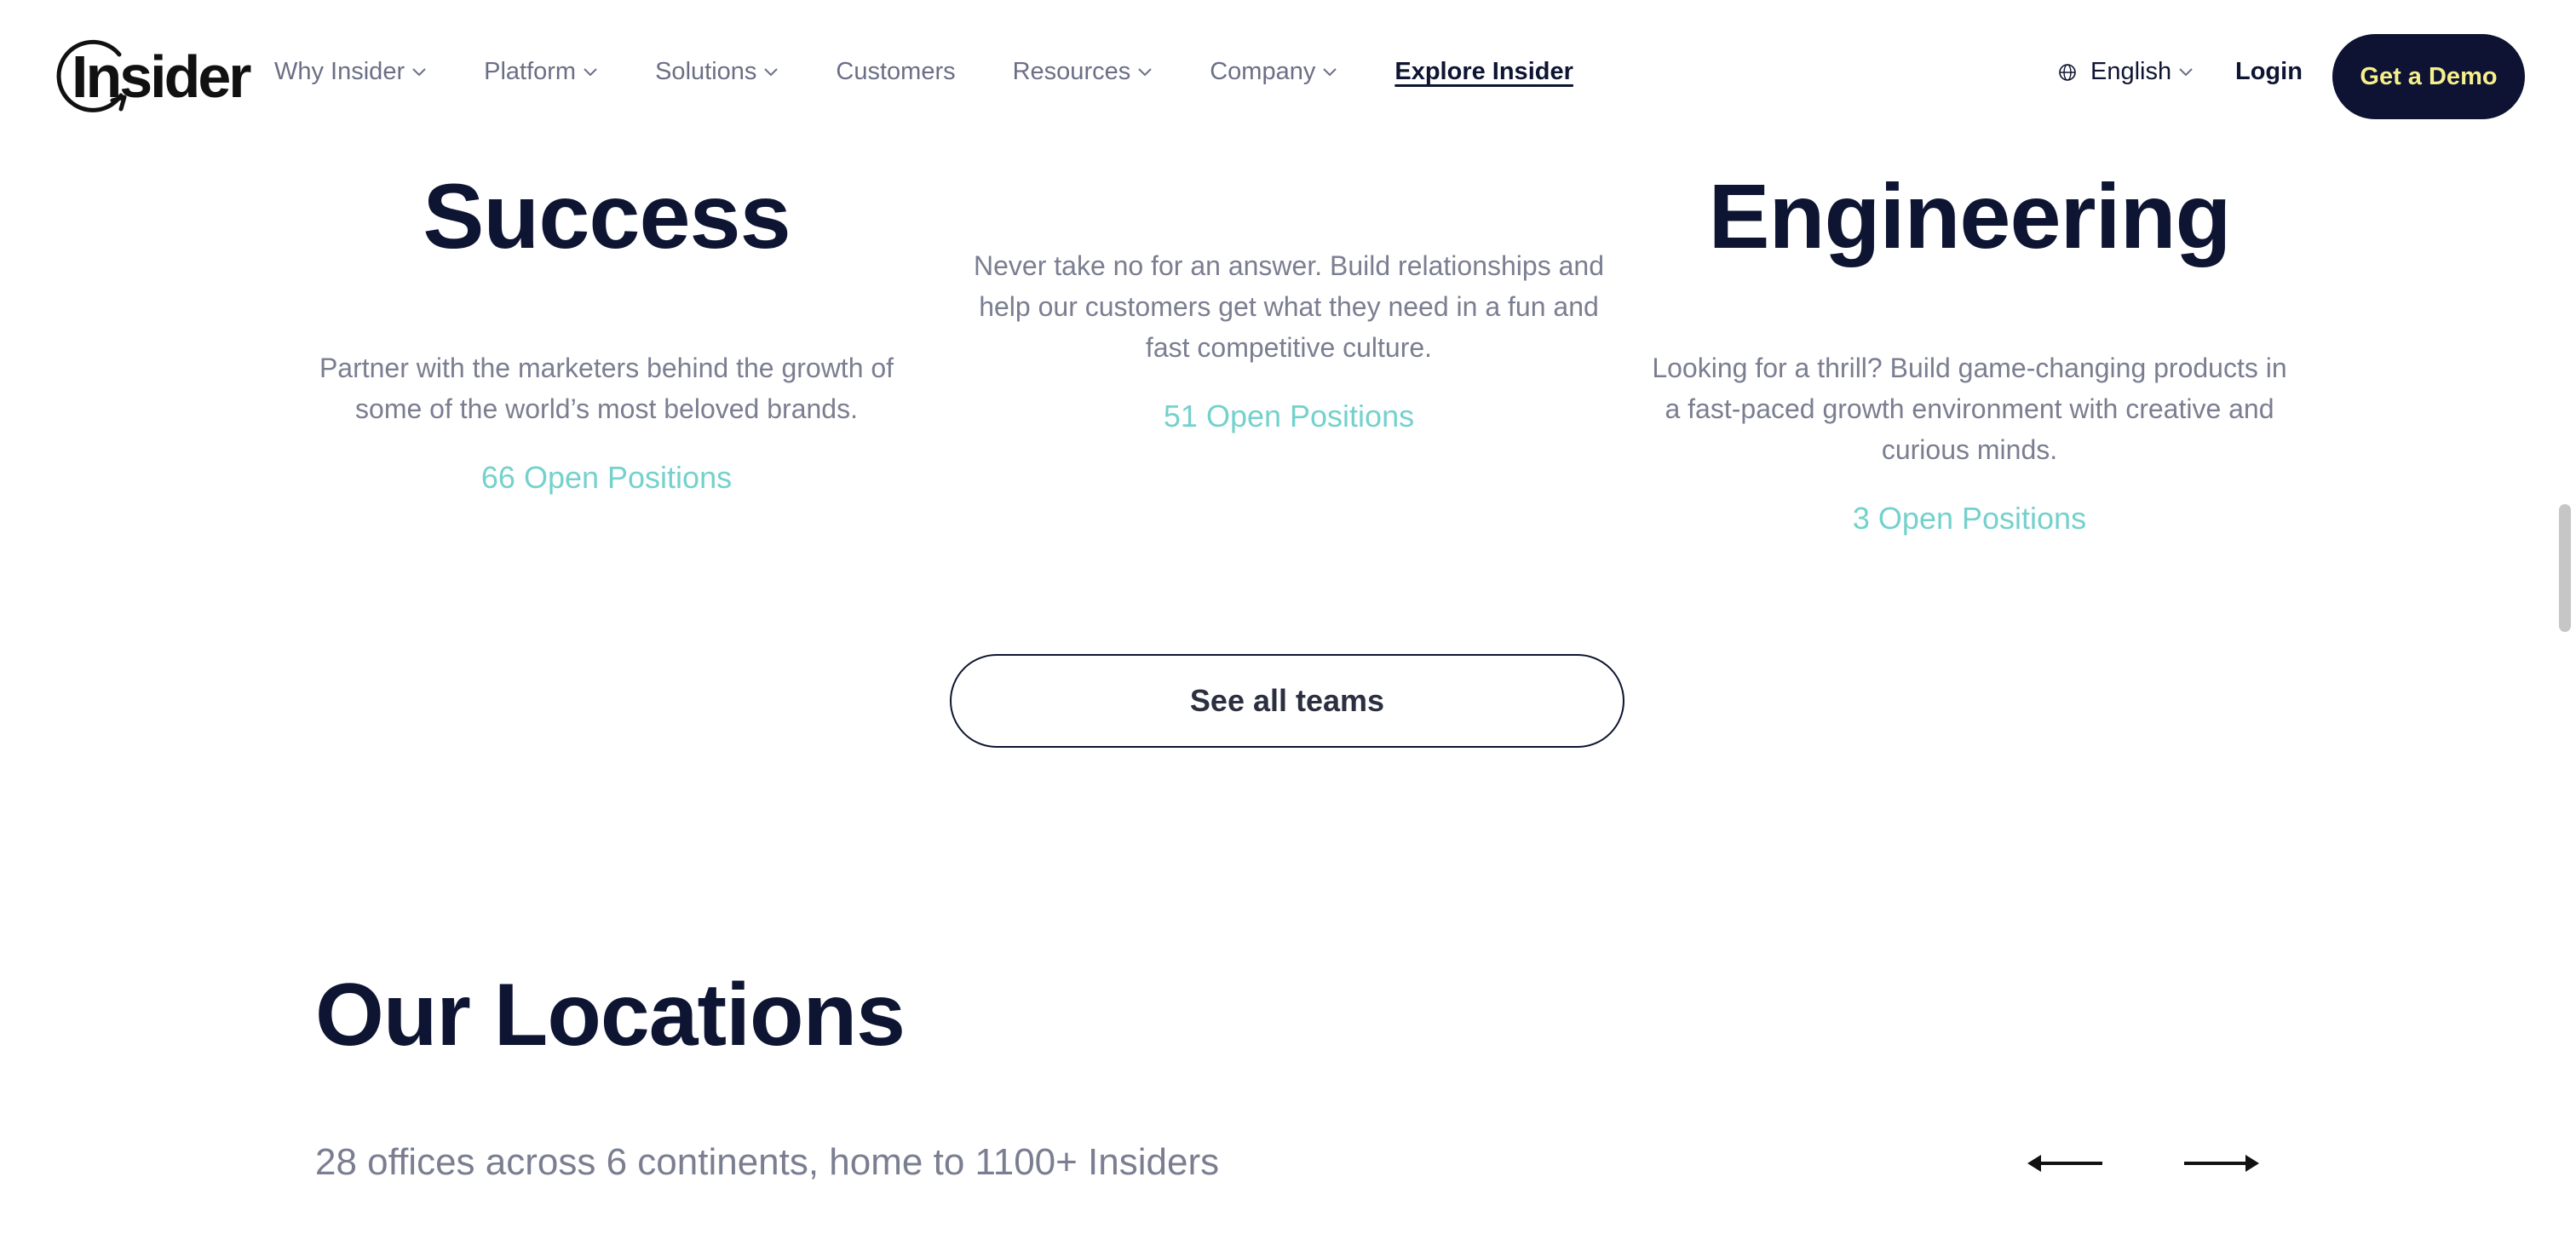  What do you see at coordinates (2131, 71) in the screenshot?
I see `language-label: English` at bounding box center [2131, 71].